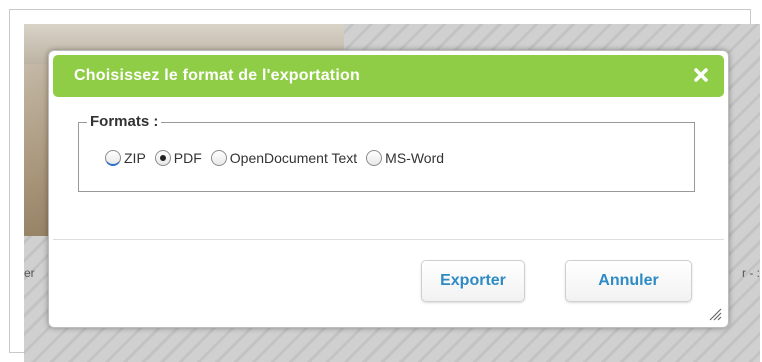 The width and height of the screenshot is (762, 362). What do you see at coordinates (124, 121) in the screenshot?
I see `formats-legend: Formats :` at bounding box center [124, 121].